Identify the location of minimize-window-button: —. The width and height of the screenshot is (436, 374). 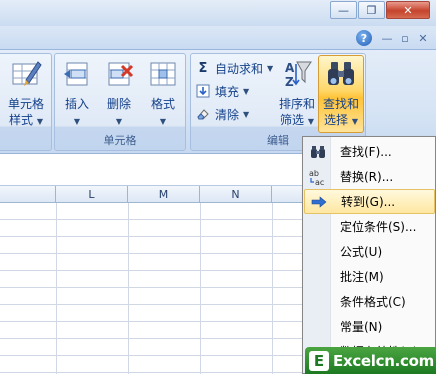
(343, 10).